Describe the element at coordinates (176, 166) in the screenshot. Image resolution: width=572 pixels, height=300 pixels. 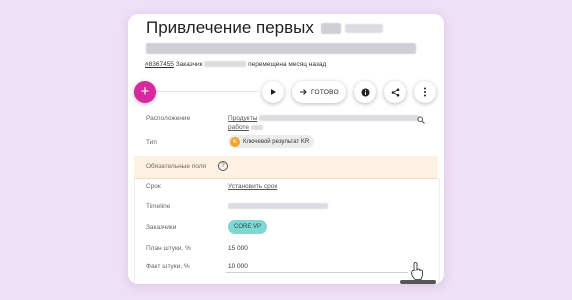
I see `required-fields-label: Обязательные поля` at that location.